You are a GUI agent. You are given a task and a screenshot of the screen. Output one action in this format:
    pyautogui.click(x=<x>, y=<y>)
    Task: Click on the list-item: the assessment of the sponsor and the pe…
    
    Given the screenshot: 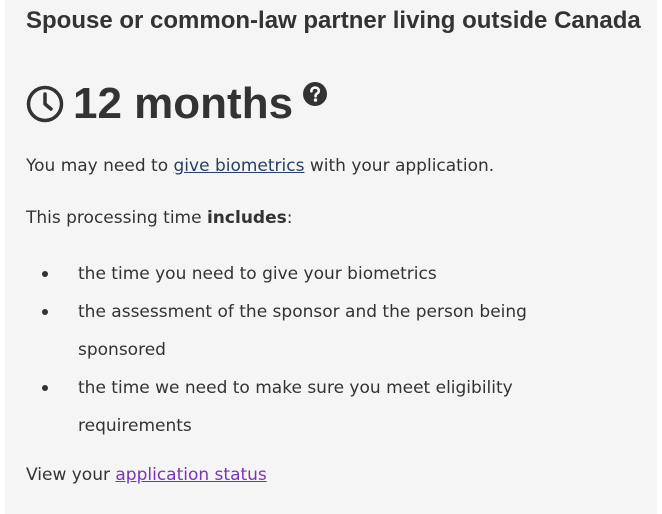 What is the action you would take?
    pyautogui.click(x=329, y=331)
    